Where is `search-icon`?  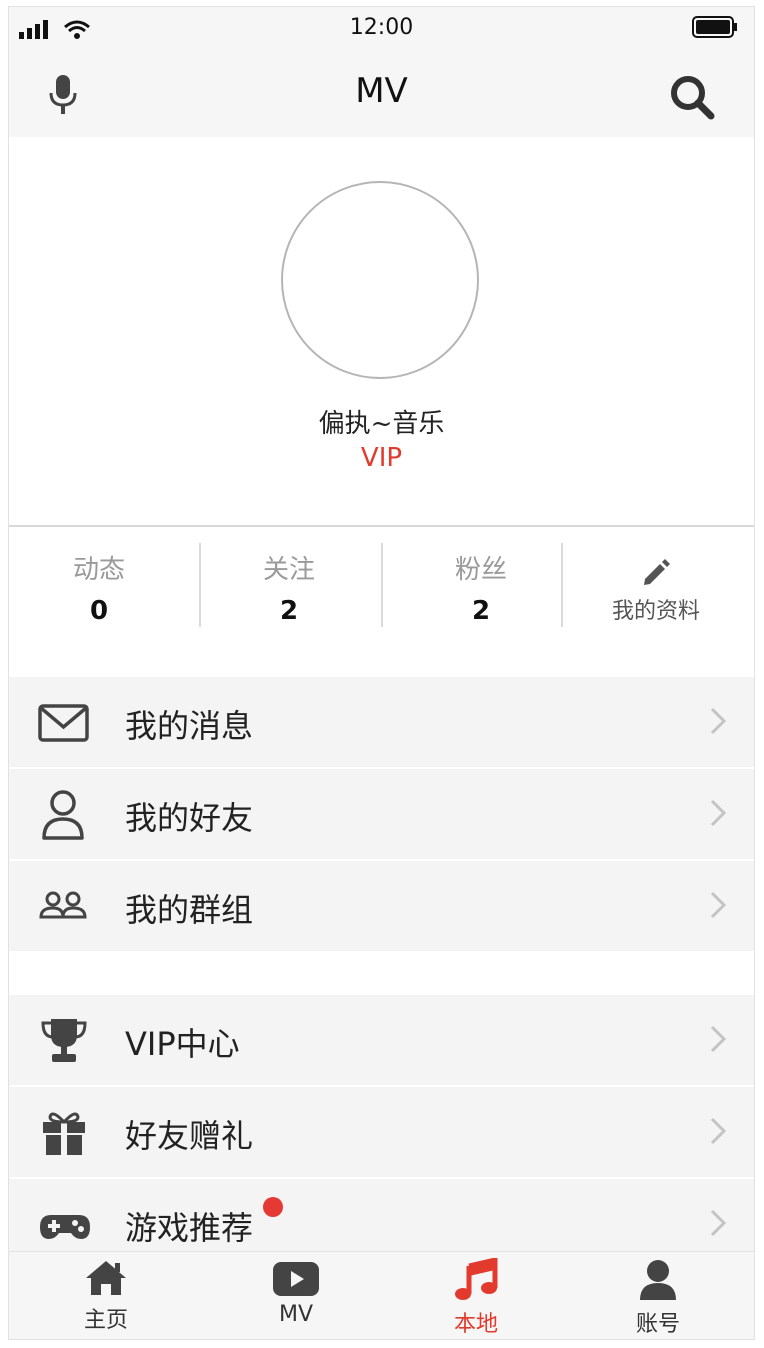
search-icon is located at coordinates (692, 97).